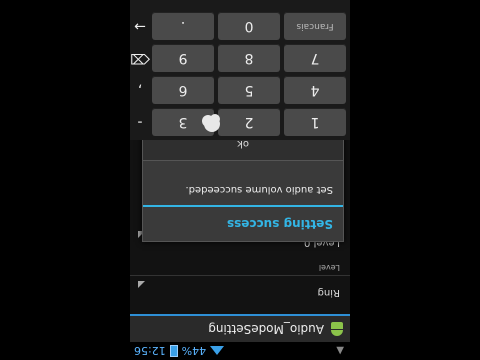 This screenshot has height=360, width=480. What do you see at coordinates (259, 189) in the screenshot?
I see `dialog-message: Set audio volume succeeded.` at bounding box center [259, 189].